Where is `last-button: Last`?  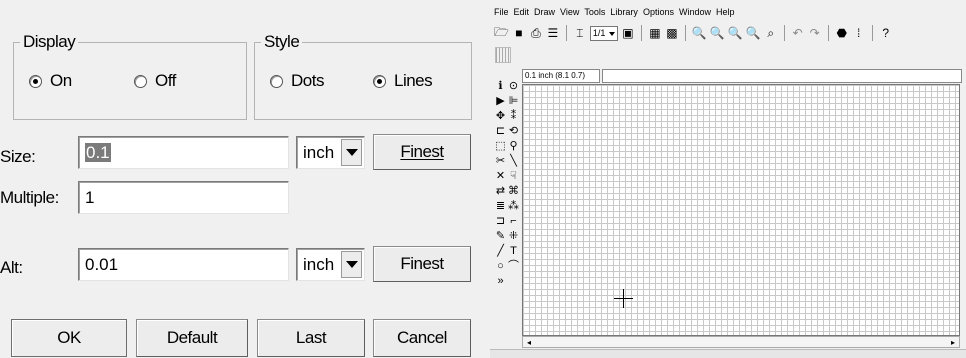 last-button: Last is located at coordinates (311, 338).